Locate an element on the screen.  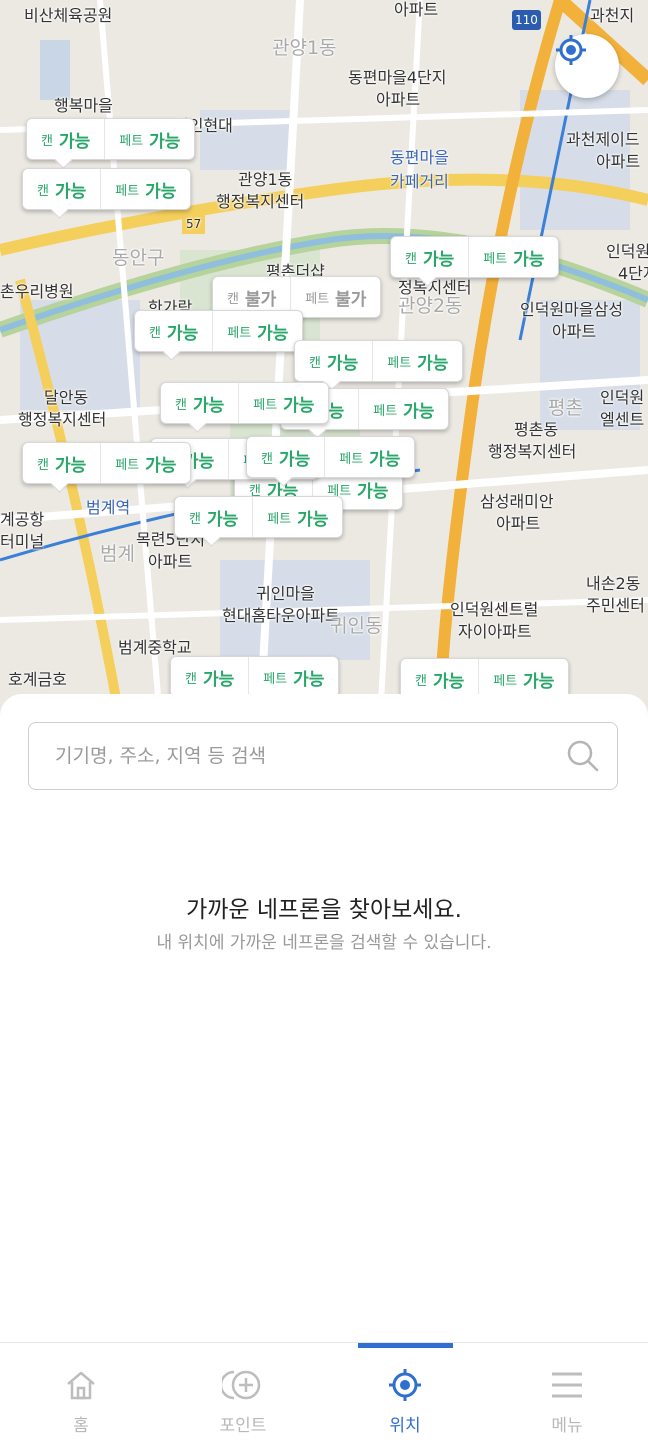
map-label: 계공항 is located at coordinates (22, 519).